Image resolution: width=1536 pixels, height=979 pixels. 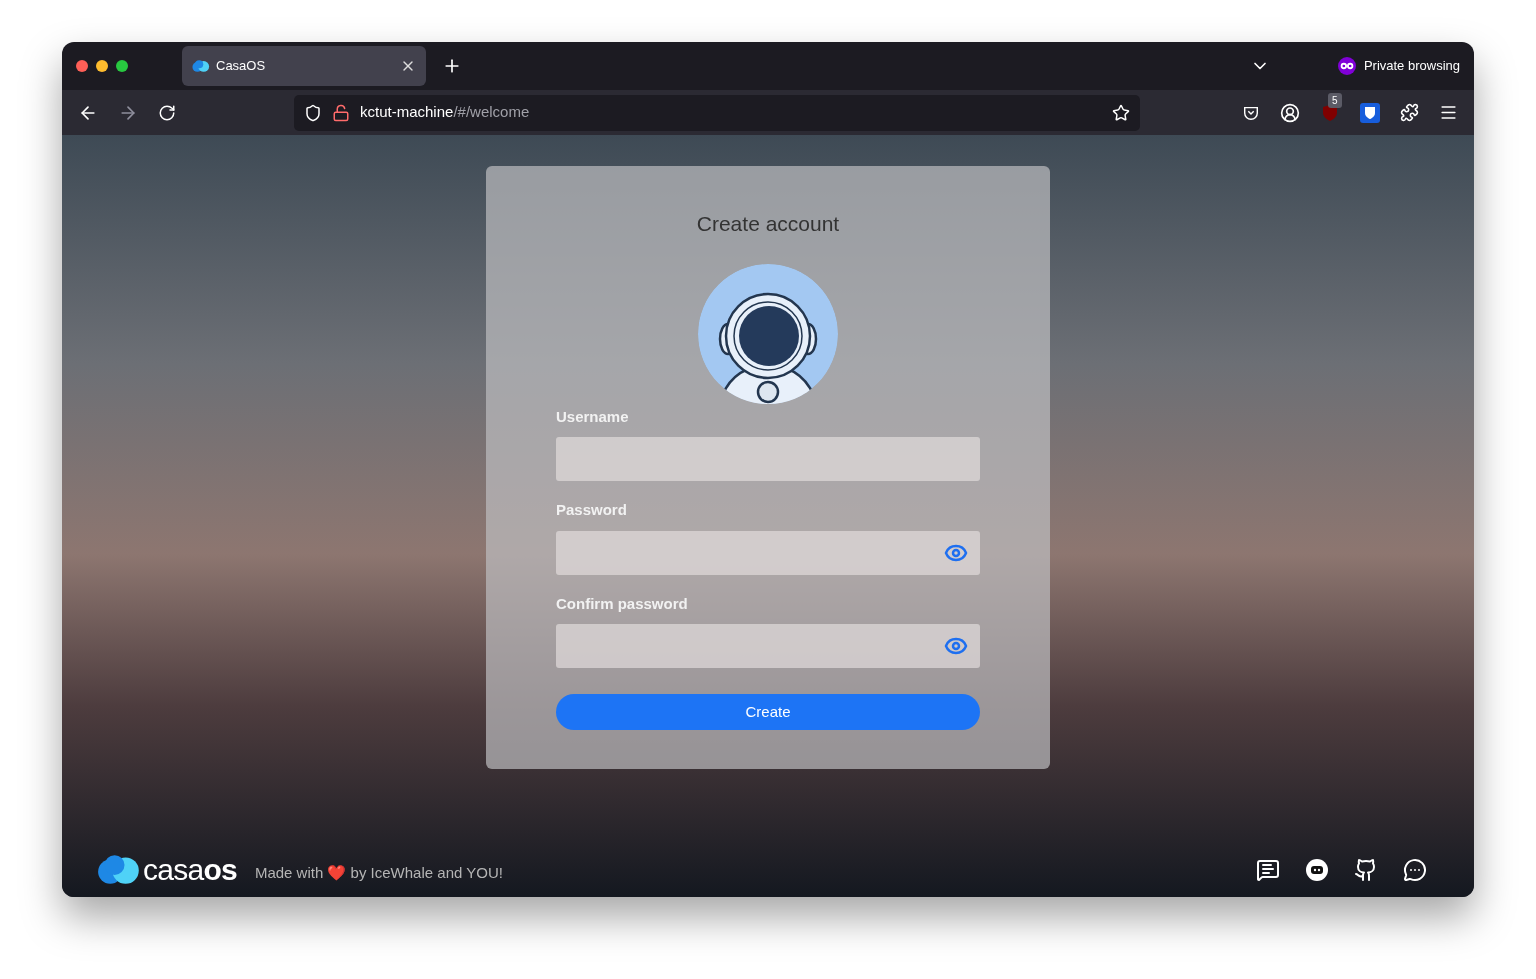 I want to click on reload-icon, so click(x=167, y=112).